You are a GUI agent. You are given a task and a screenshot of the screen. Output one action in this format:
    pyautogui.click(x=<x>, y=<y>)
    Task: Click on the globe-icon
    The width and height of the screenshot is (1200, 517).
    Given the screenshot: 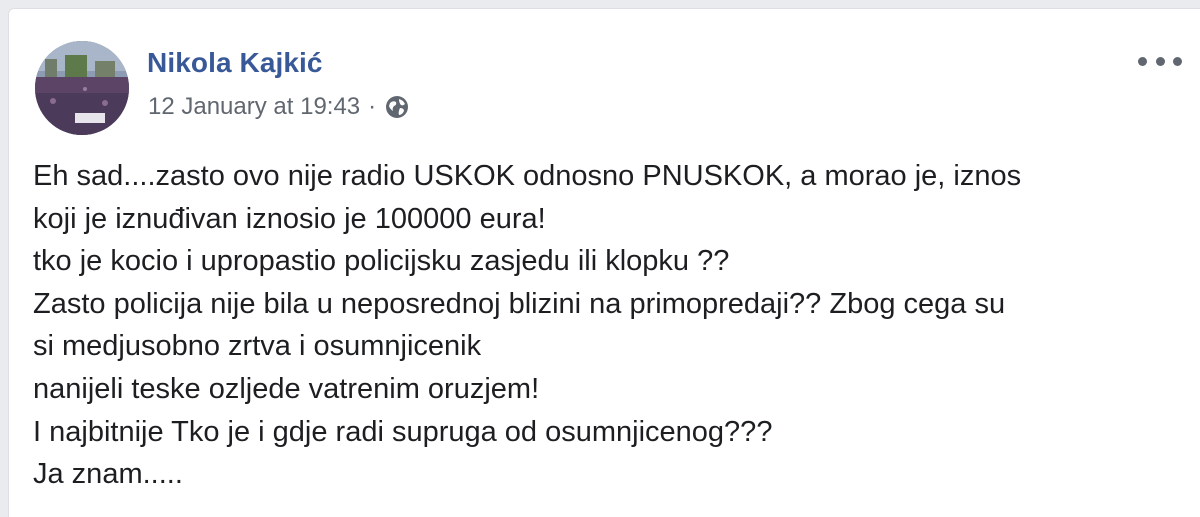 What is the action you would take?
    pyautogui.click(x=397, y=107)
    